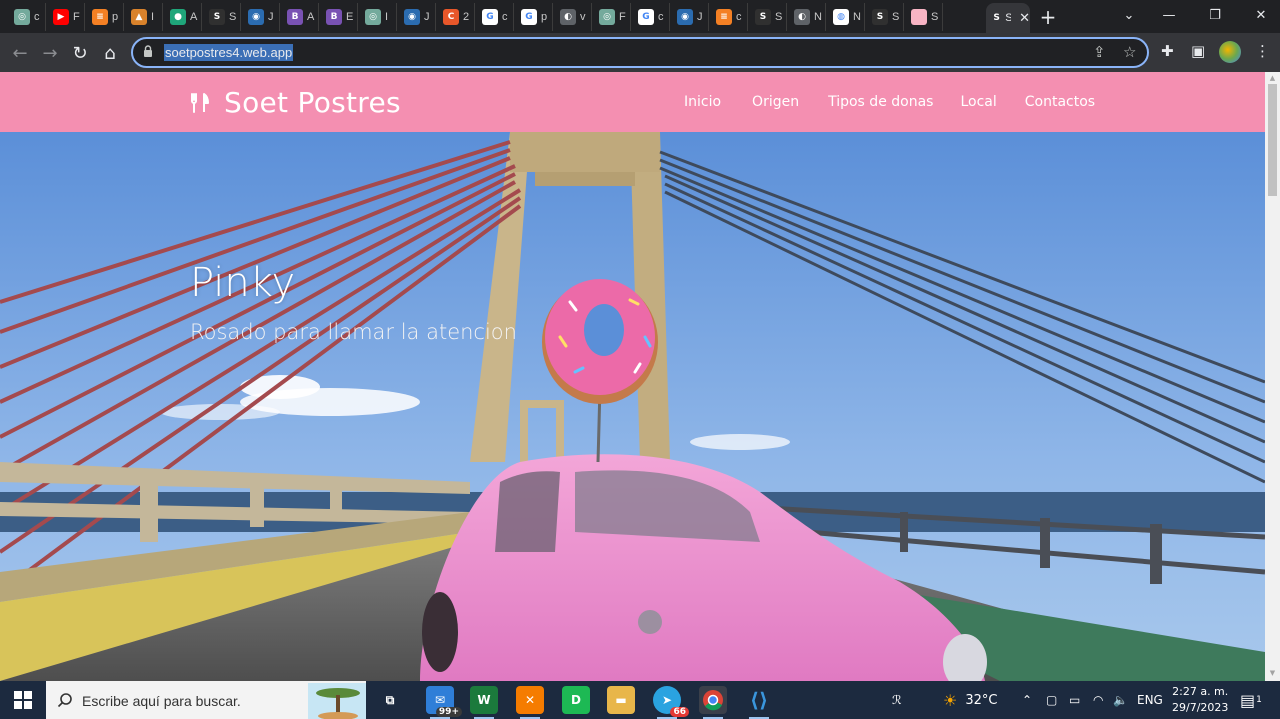 The height and width of the screenshot is (719, 1280). I want to click on home-button: ⌂, so click(110, 53).